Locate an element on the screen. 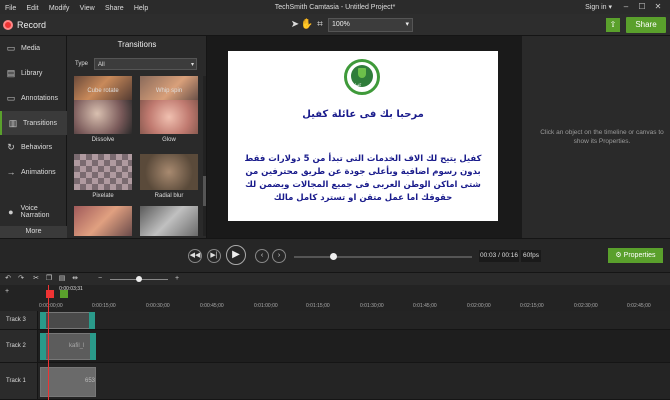 This screenshot has width=670, height=400. transition-thumb-radial-blur is located at coordinates (169, 172).